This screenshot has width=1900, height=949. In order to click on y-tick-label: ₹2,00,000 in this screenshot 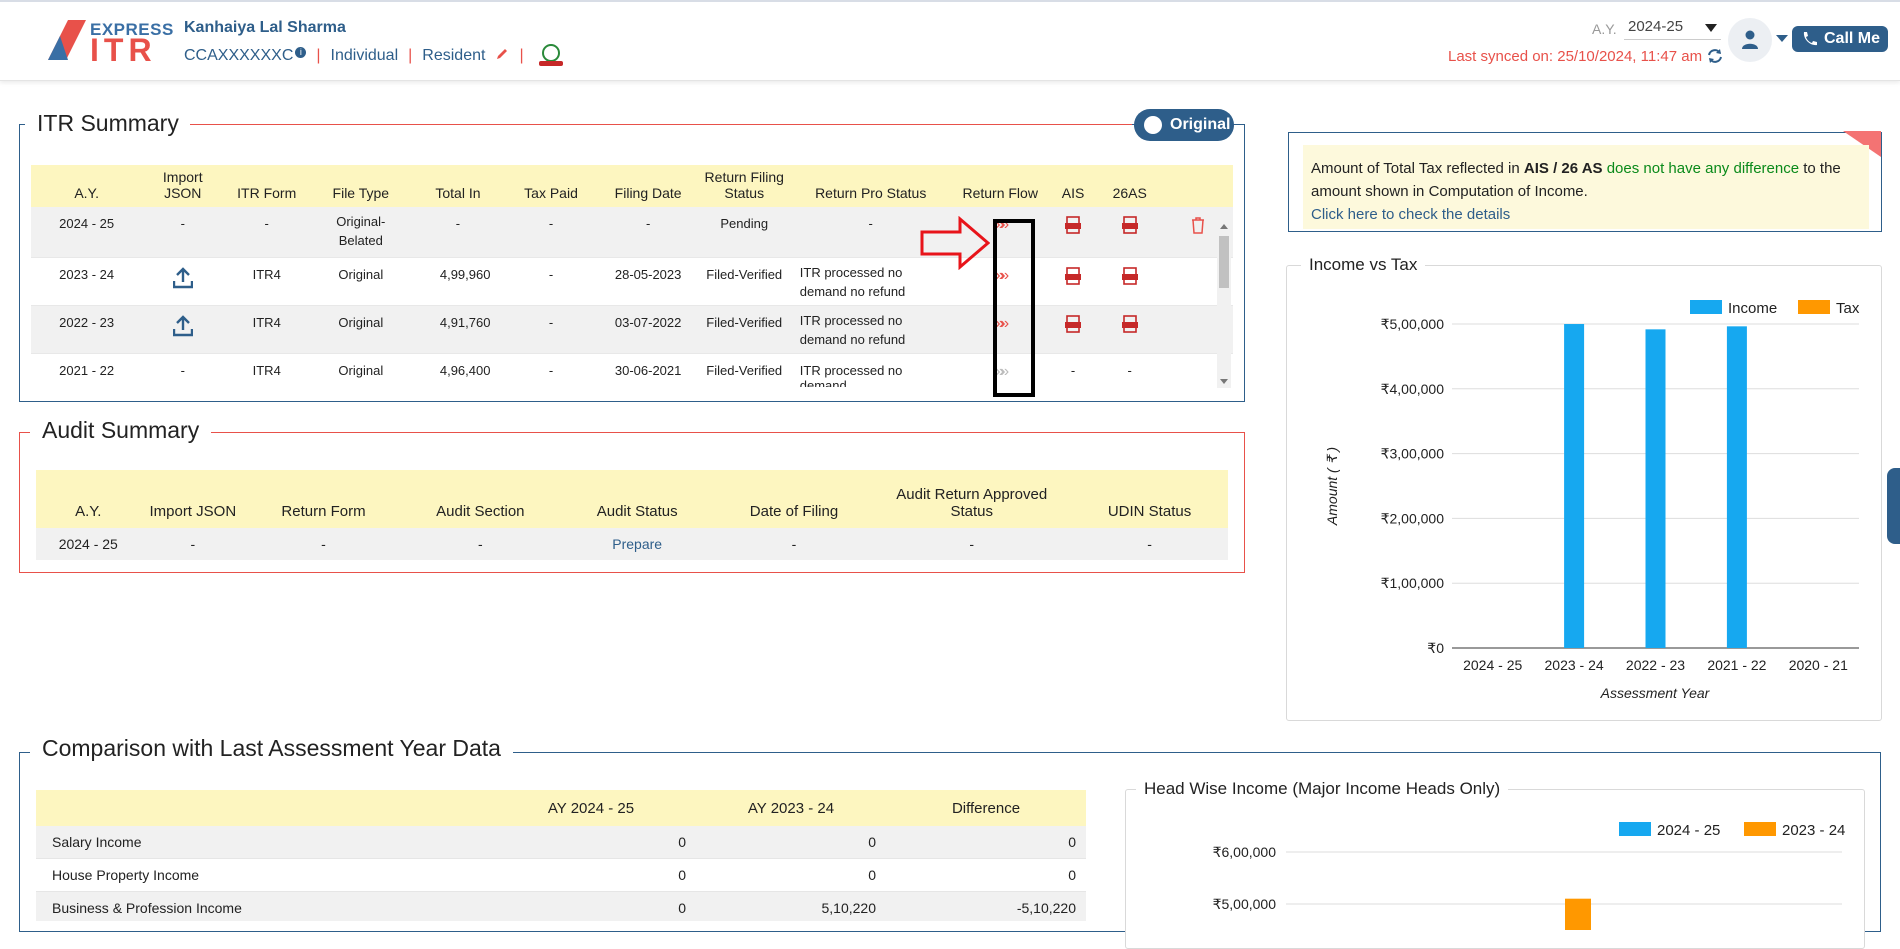, I will do `click(1413, 518)`.